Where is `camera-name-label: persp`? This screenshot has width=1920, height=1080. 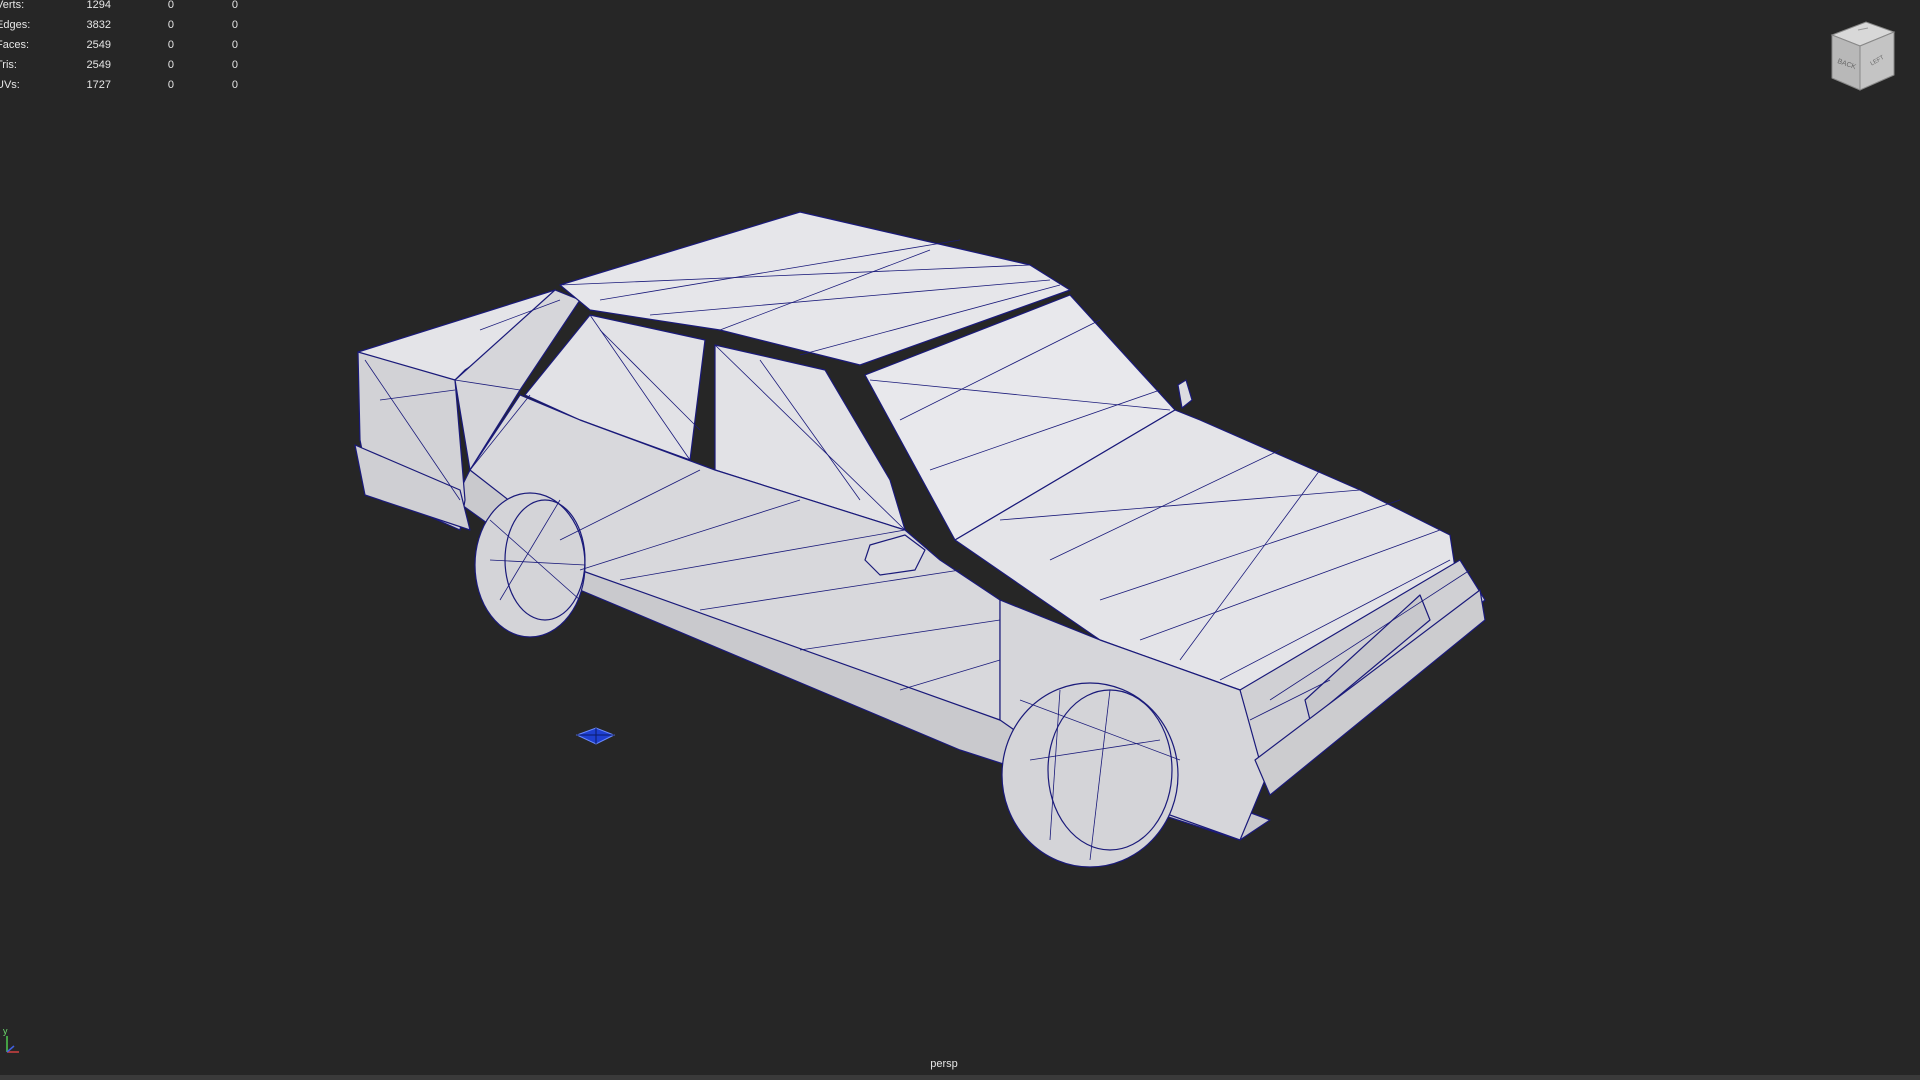
camera-name-label: persp is located at coordinates (944, 1064).